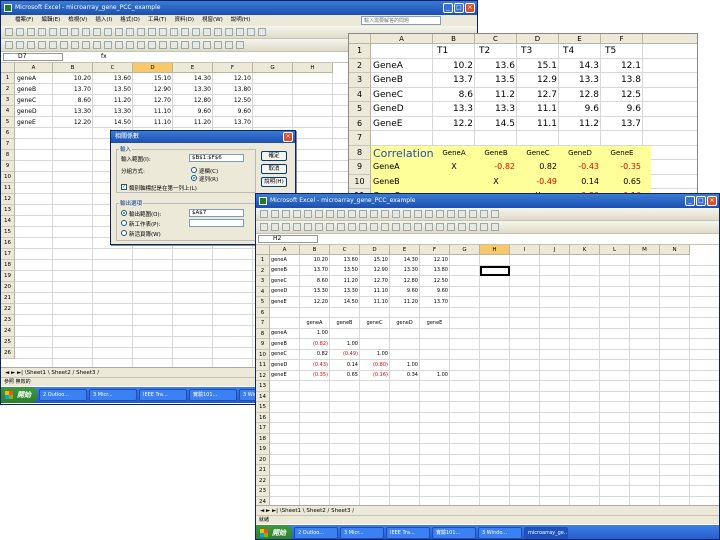  I want to click on column-header: M, so click(645, 250).